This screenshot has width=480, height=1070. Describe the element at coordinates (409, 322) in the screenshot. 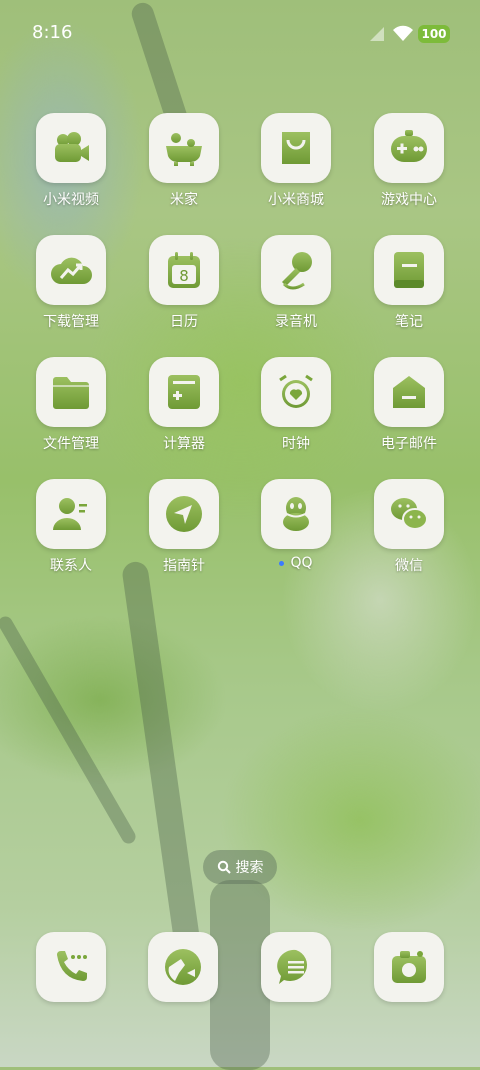

I see `app-label: 笔记` at that location.